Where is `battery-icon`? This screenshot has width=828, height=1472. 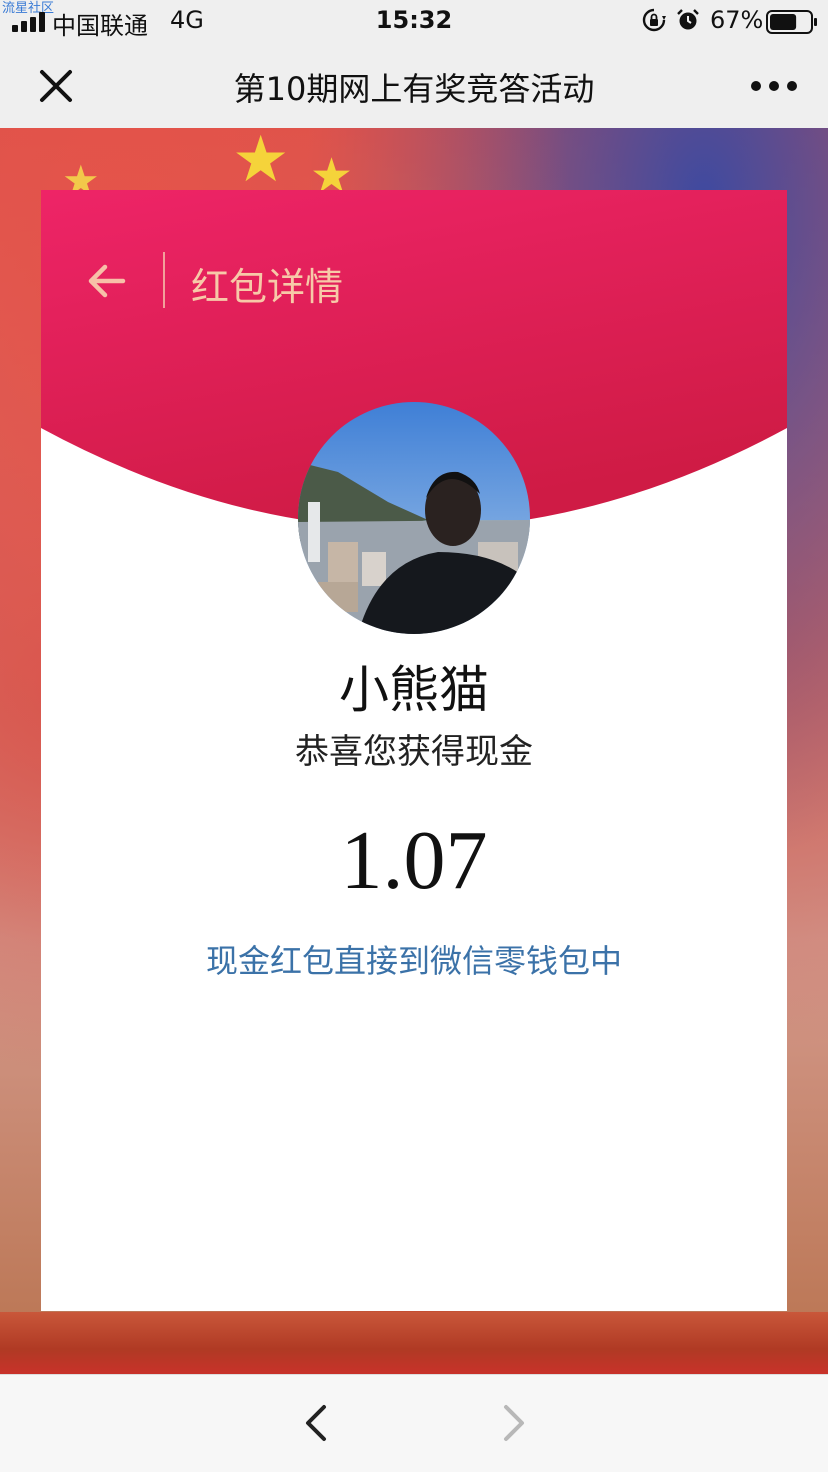 battery-icon is located at coordinates (791, 22).